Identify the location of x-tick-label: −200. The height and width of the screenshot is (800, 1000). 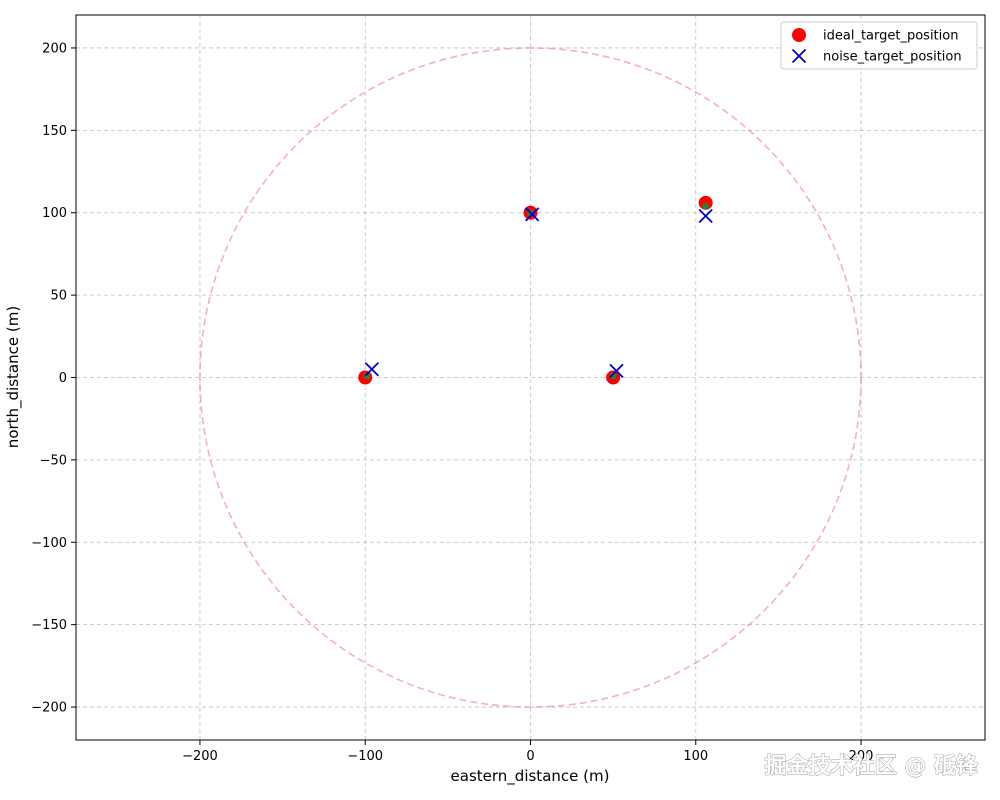
(200, 756).